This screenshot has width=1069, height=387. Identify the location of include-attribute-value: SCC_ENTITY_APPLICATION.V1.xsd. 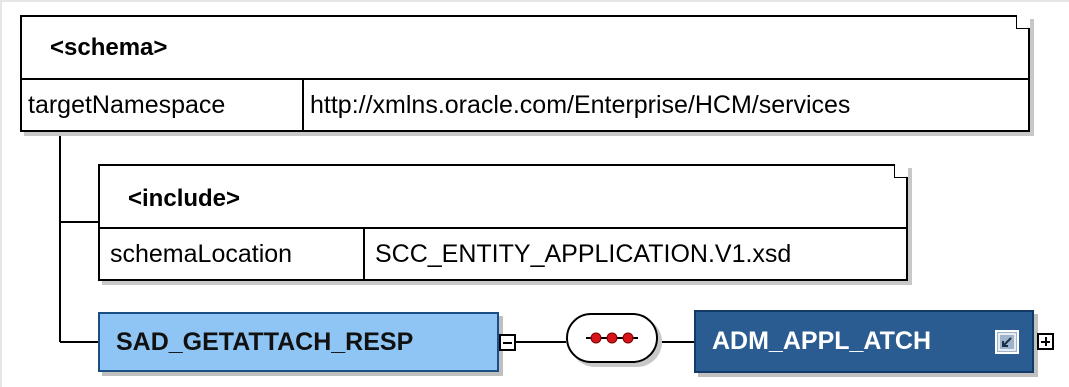
(583, 253).